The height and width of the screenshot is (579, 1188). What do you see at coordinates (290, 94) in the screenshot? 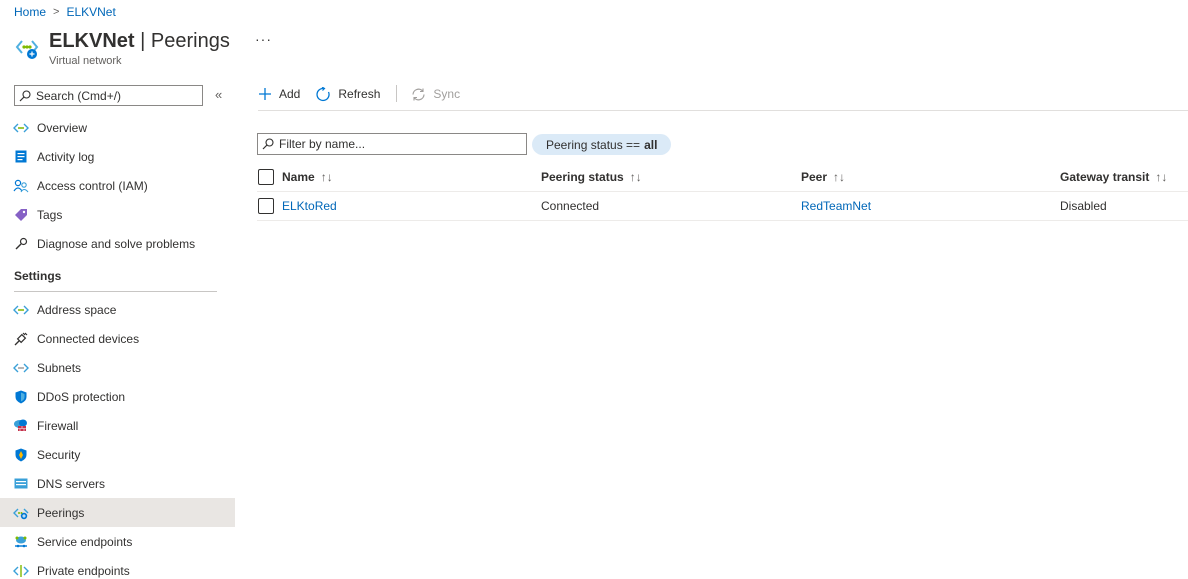
I see `add-button-label: Add` at bounding box center [290, 94].